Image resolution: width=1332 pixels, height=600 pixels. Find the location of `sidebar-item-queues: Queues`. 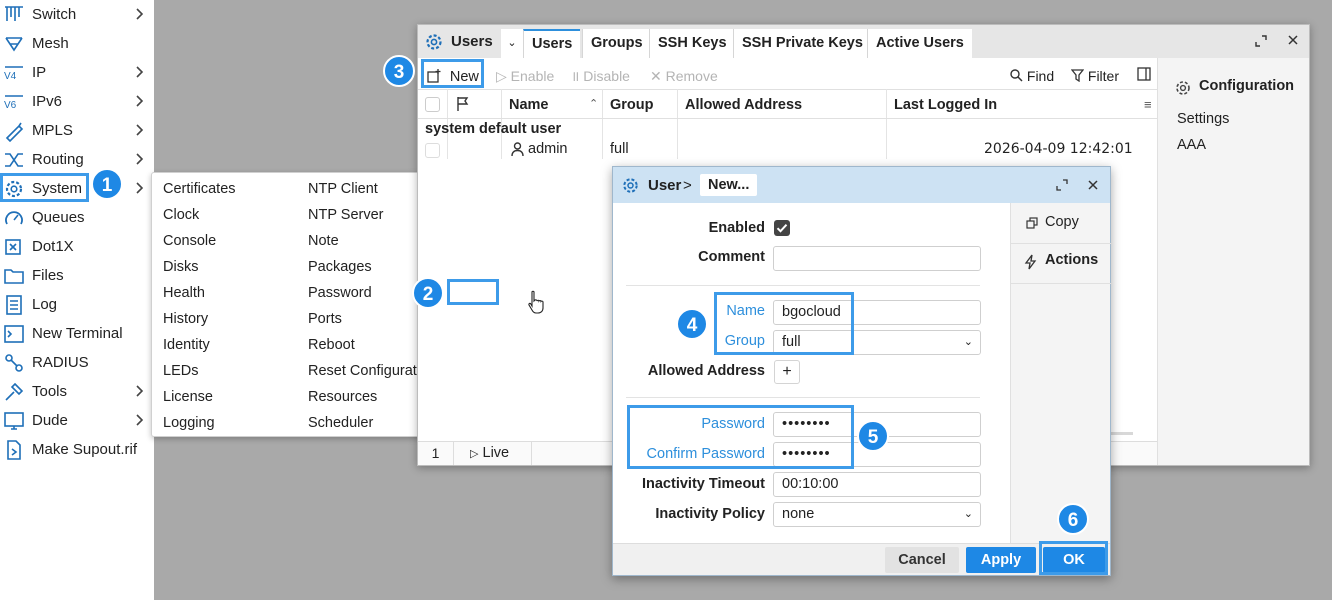

sidebar-item-queues: Queues is located at coordinates (77, 217).